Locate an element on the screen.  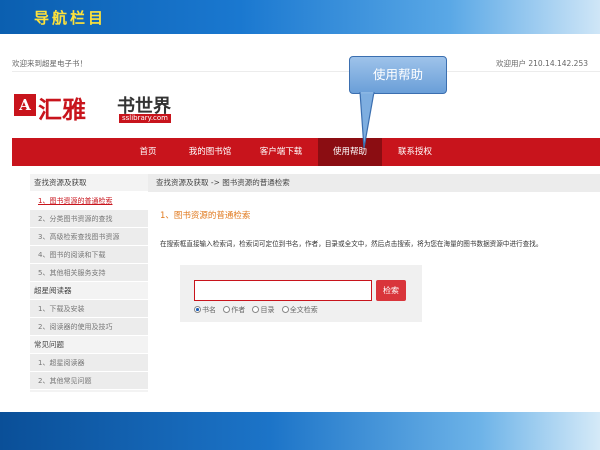
slide-title: 导航栏目 is located at coordinates (70, 18).